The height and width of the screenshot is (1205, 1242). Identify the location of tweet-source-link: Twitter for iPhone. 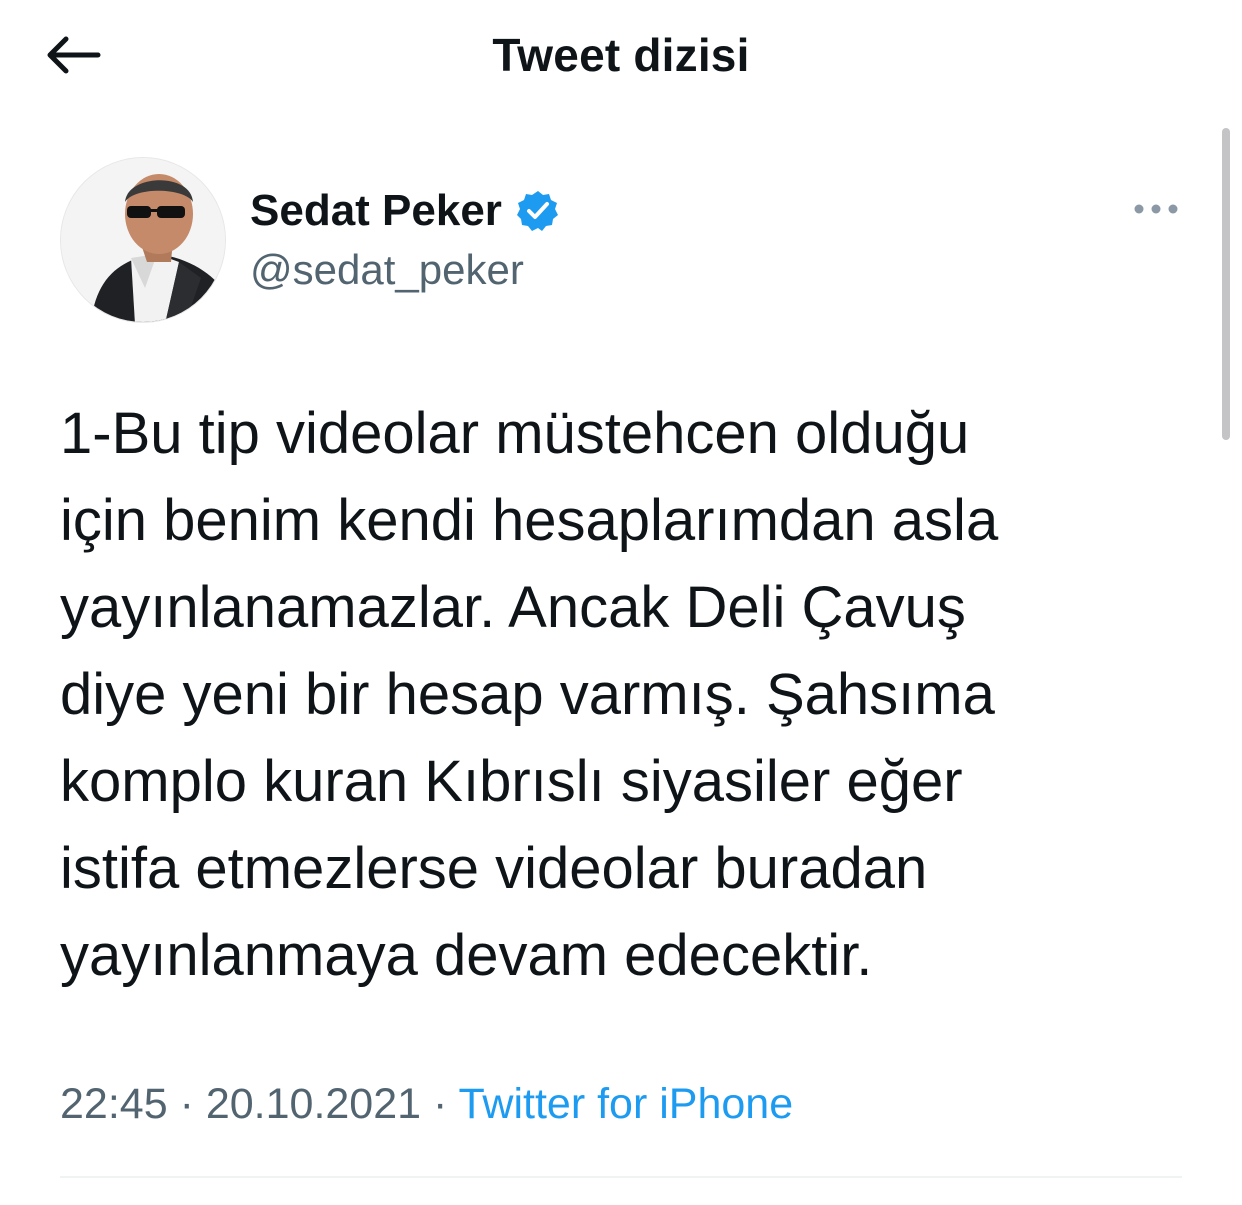
(626, 1104).